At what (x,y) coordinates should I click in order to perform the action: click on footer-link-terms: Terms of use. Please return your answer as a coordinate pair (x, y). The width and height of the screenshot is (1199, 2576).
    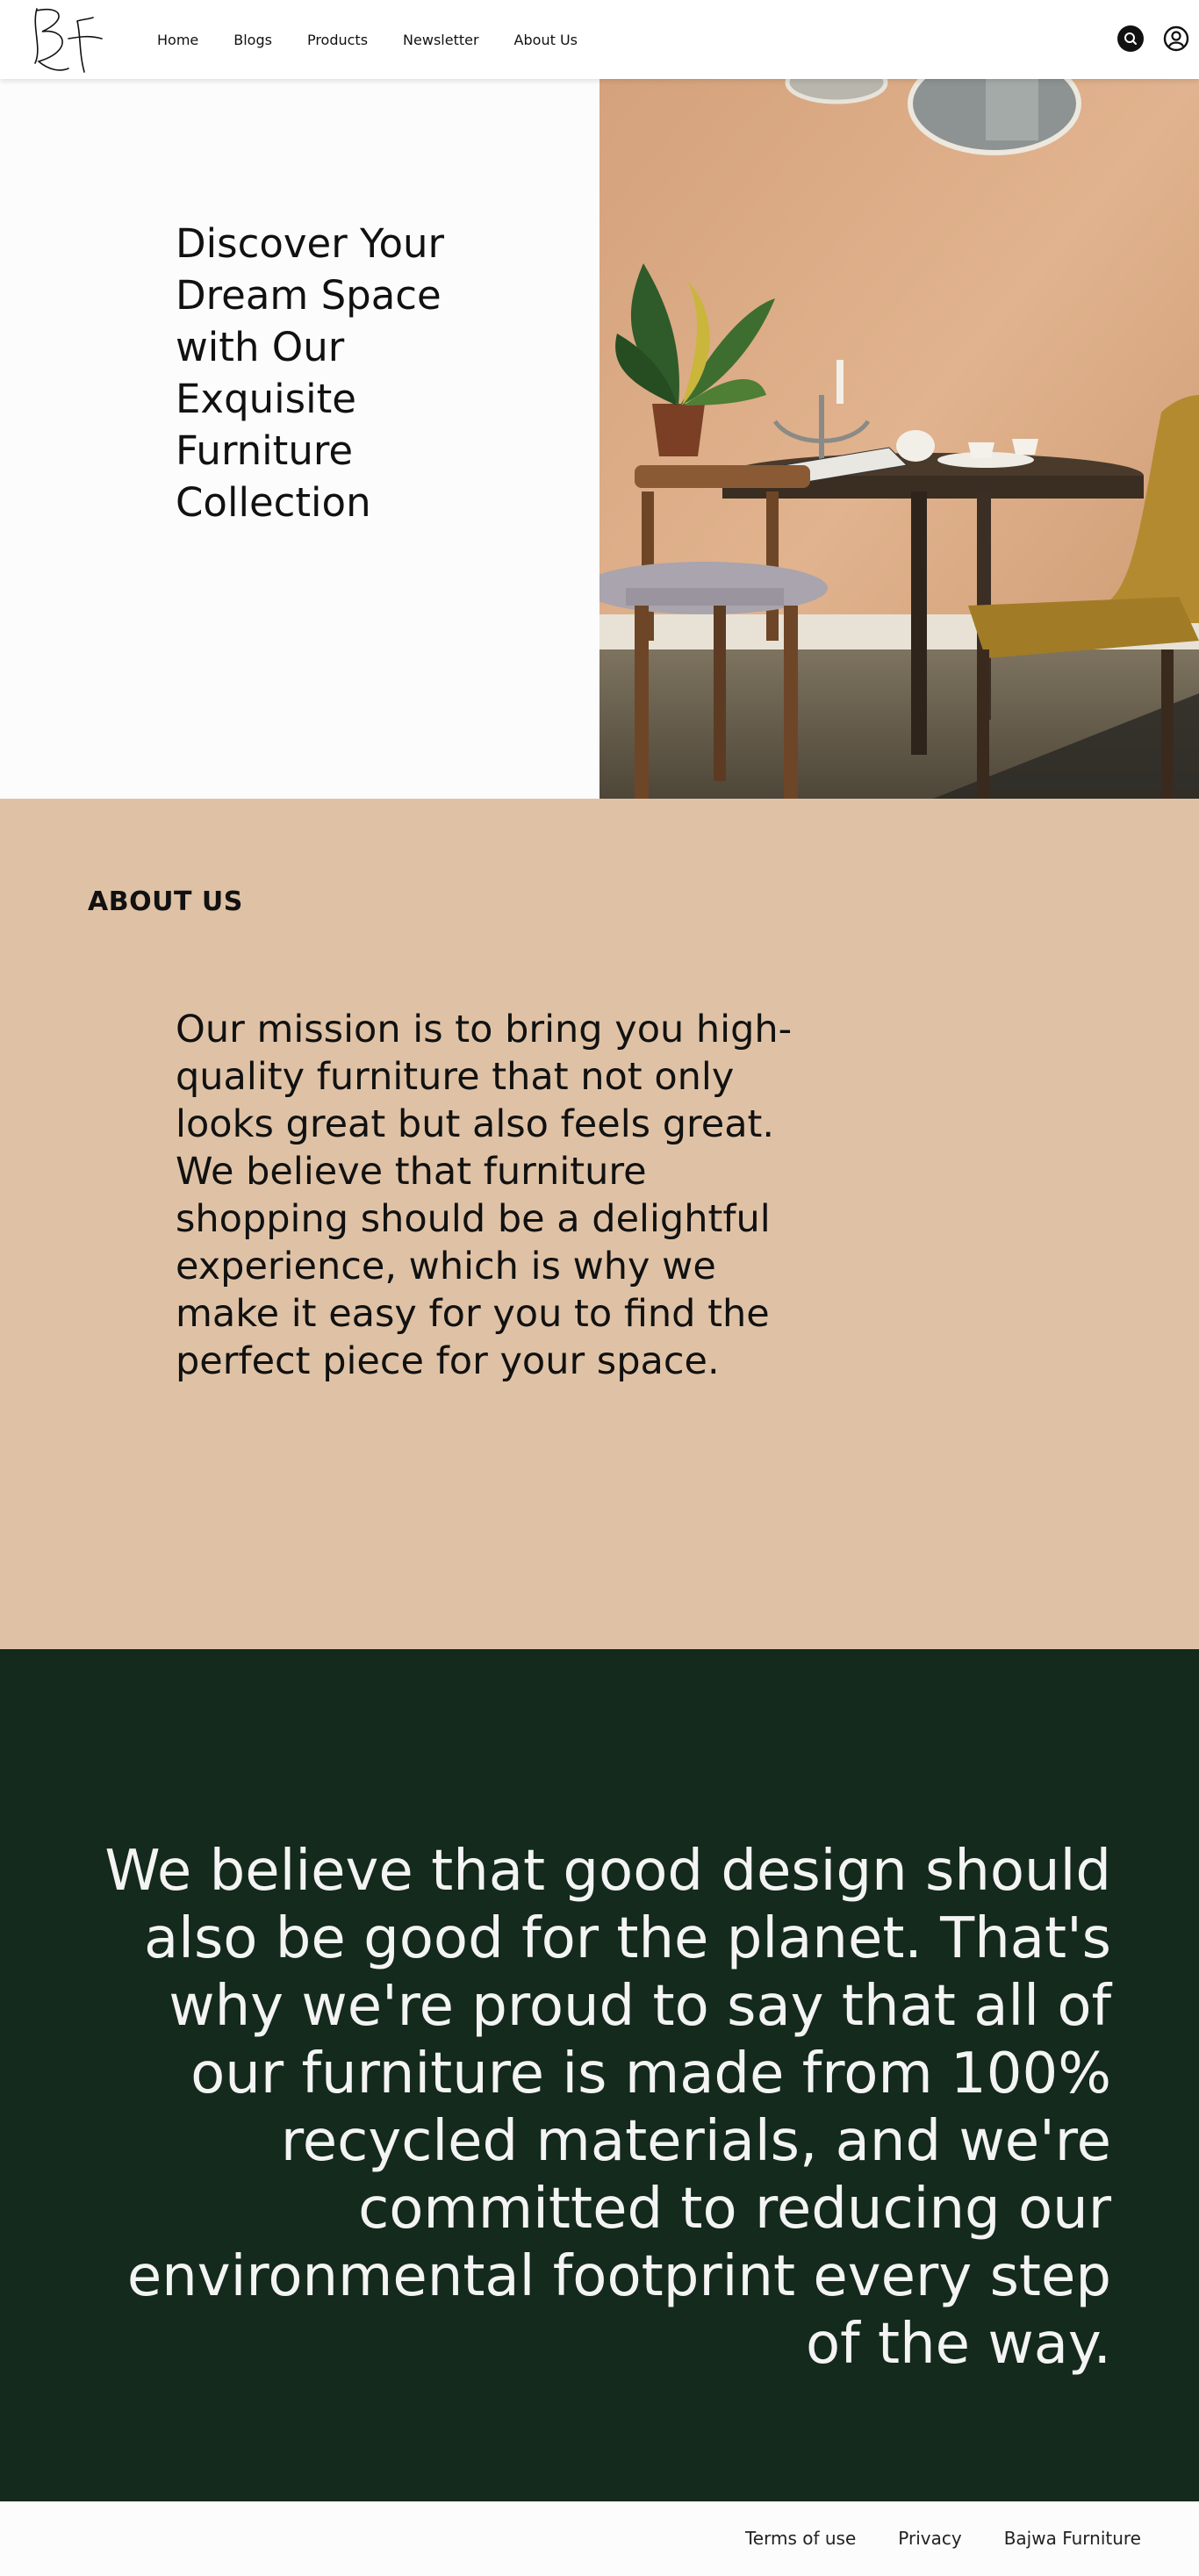
    Looking at the image, I should click on (800, 2539).